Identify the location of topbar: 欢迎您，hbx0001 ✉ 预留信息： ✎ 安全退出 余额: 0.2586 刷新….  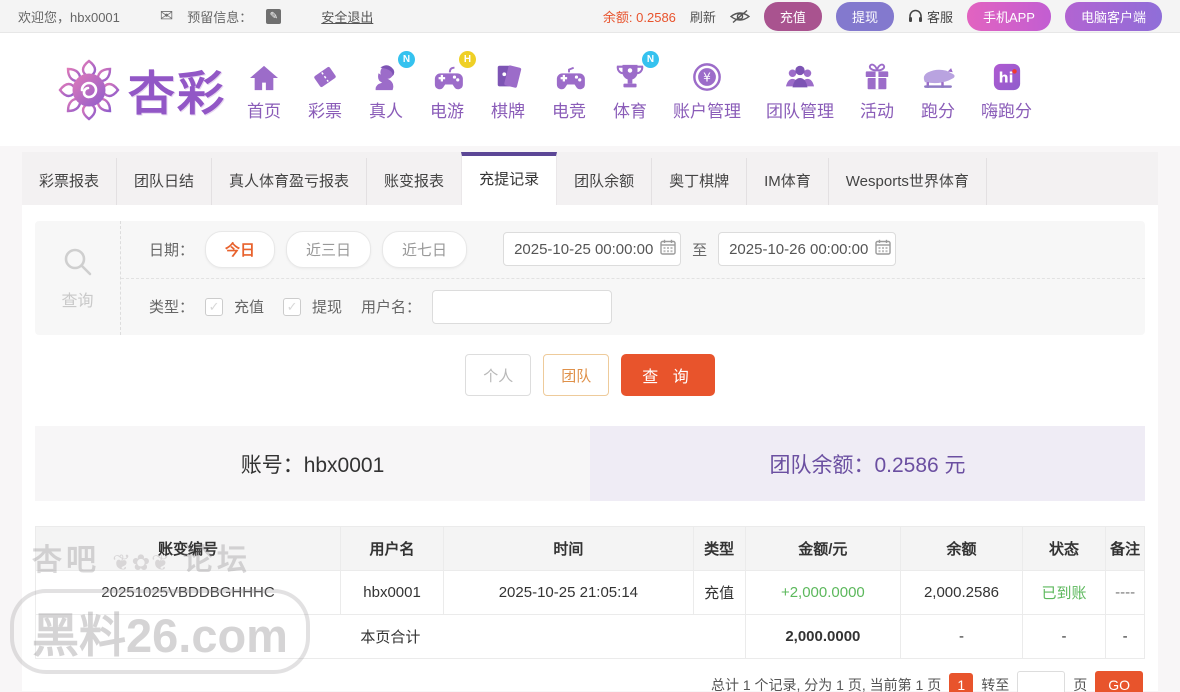
(590, 16).